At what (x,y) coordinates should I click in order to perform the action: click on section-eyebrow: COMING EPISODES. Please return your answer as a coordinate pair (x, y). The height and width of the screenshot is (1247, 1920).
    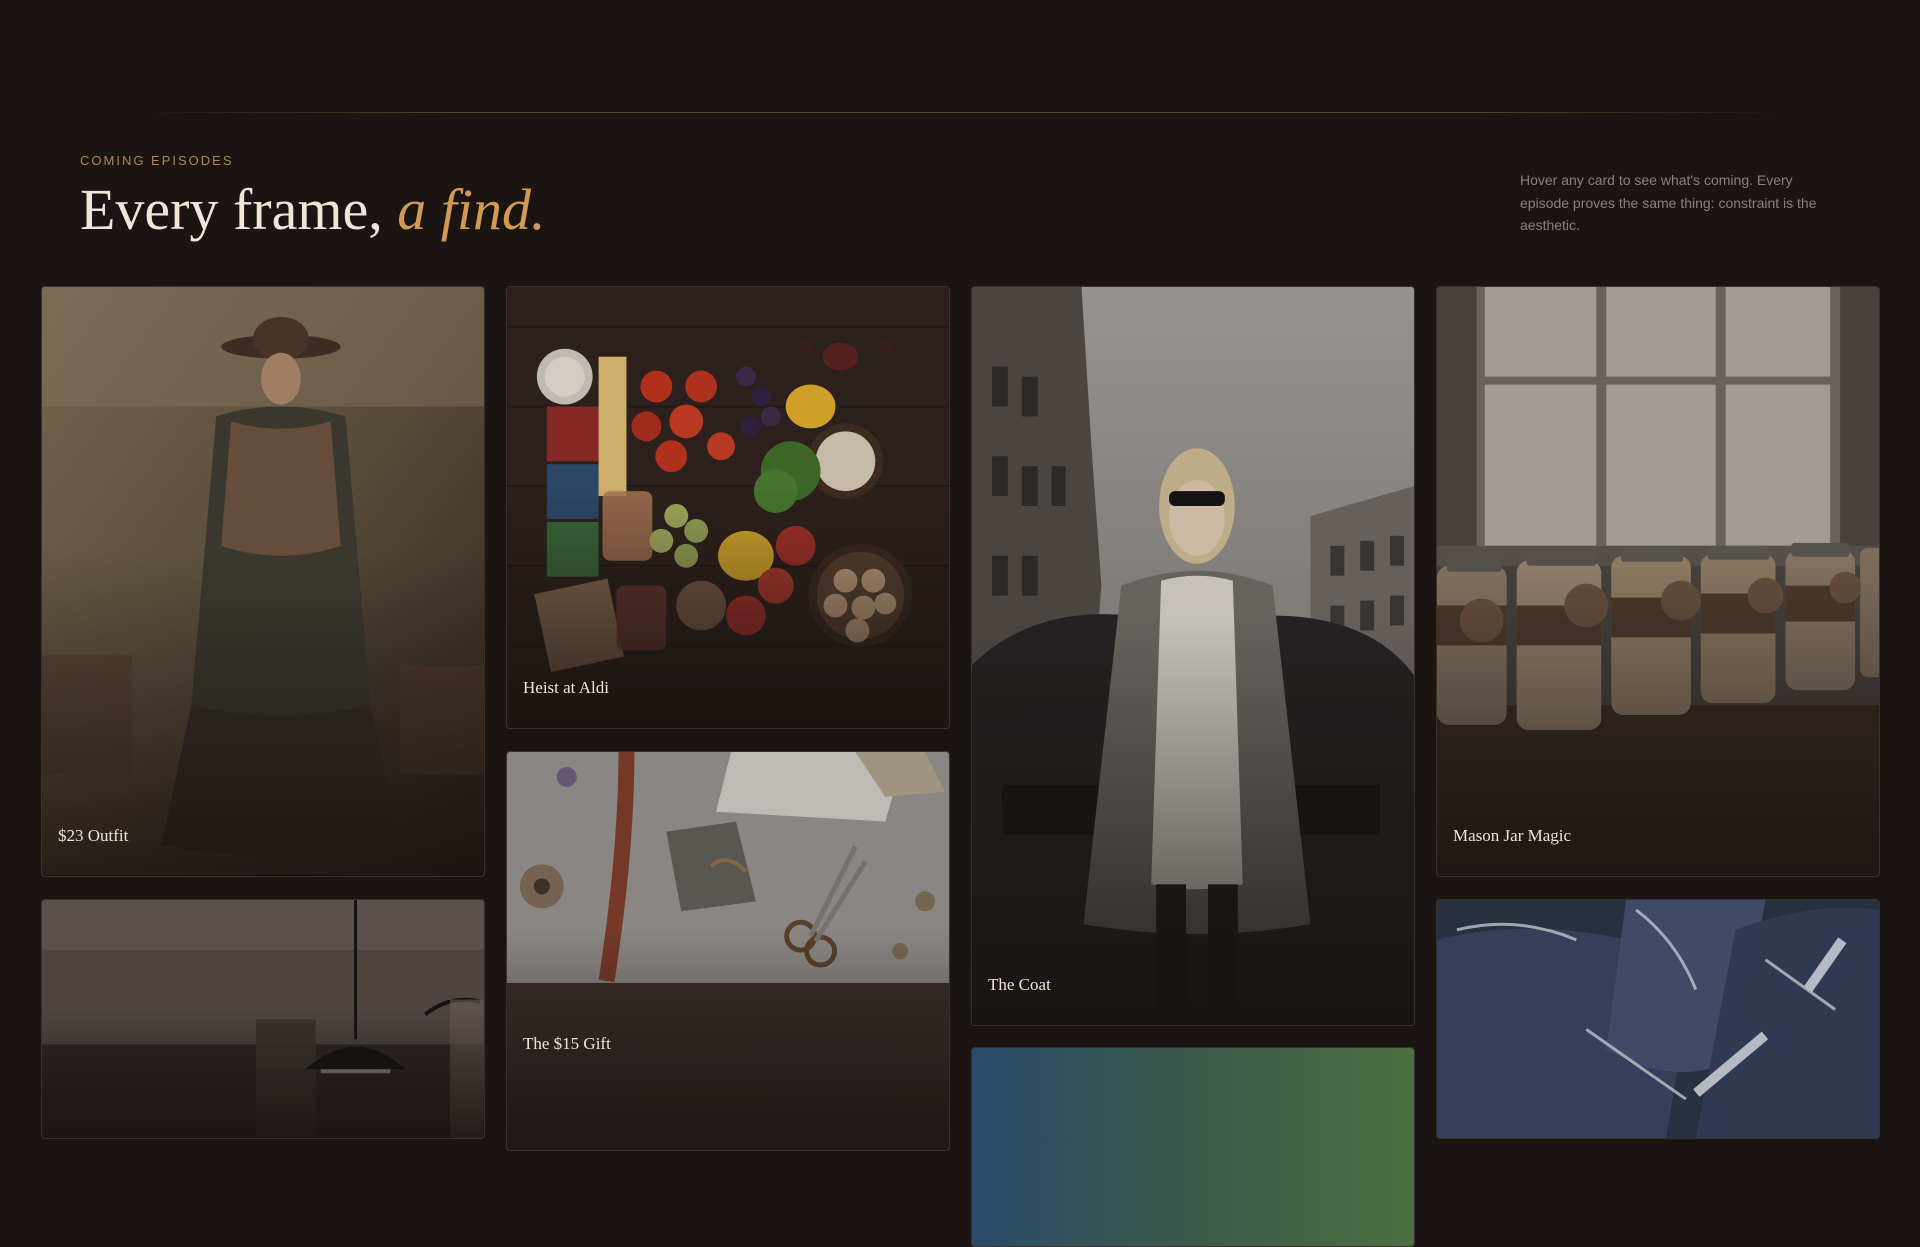
    Looking at the image, I should click on (157, 160).